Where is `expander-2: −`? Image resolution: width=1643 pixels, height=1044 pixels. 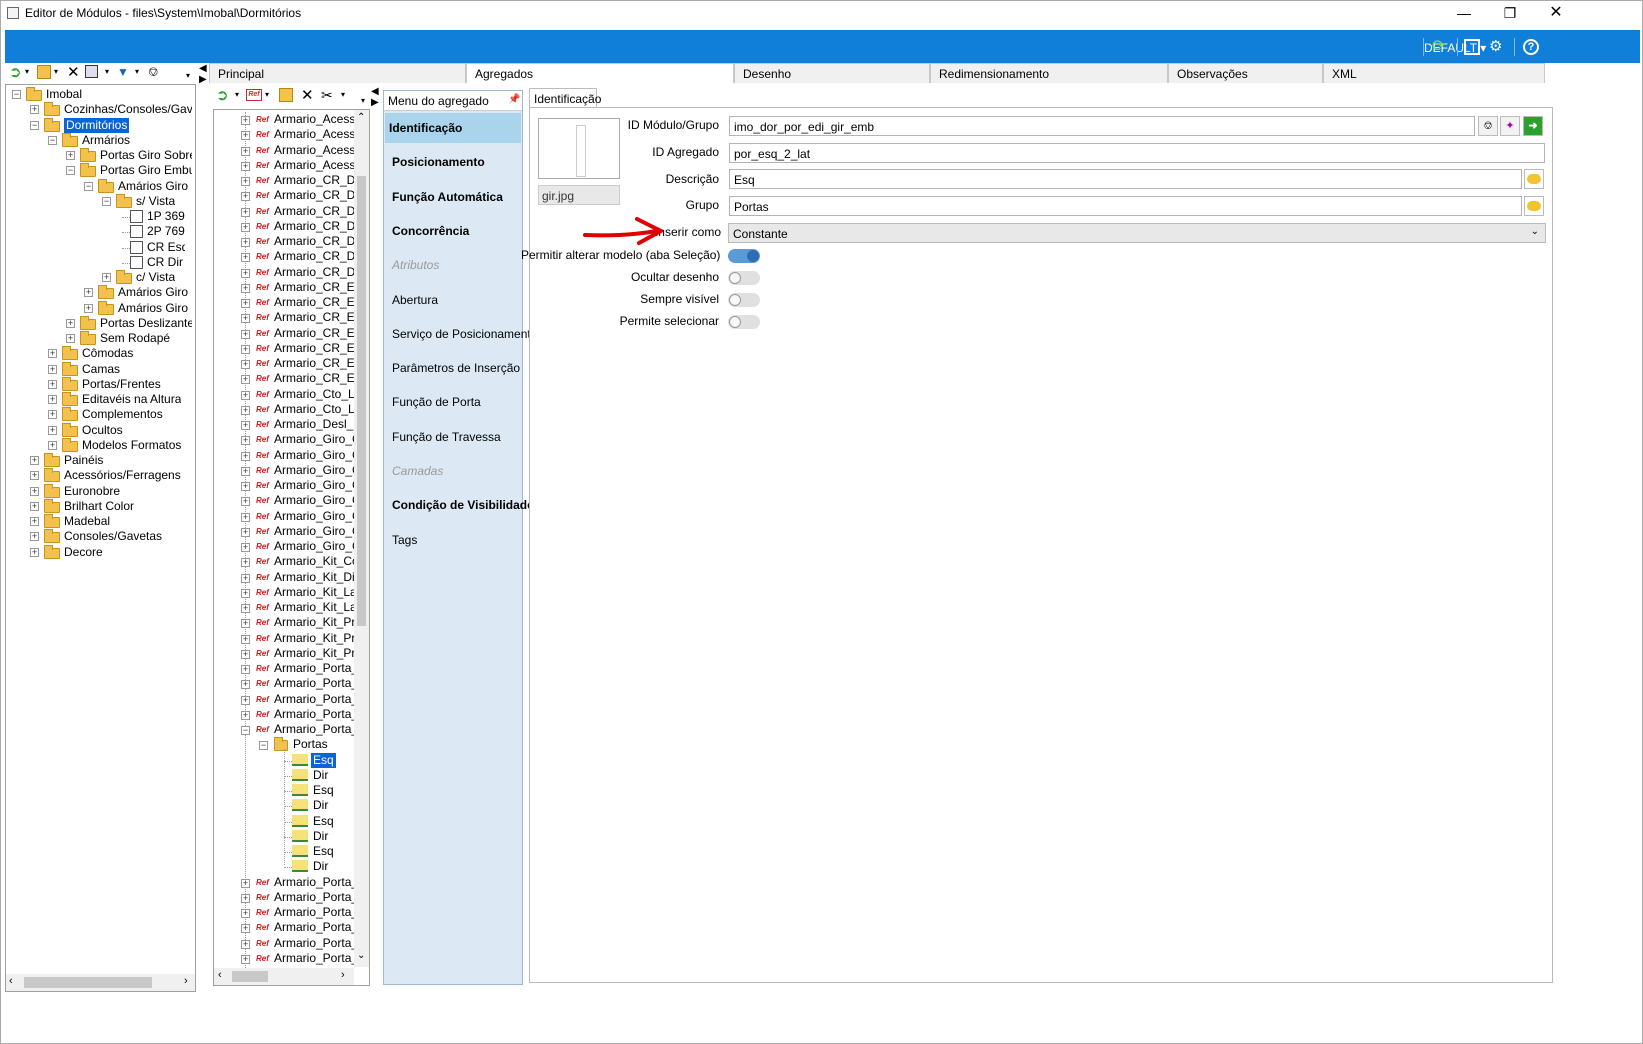 expander-2: − is located at coordinates (34, 125).